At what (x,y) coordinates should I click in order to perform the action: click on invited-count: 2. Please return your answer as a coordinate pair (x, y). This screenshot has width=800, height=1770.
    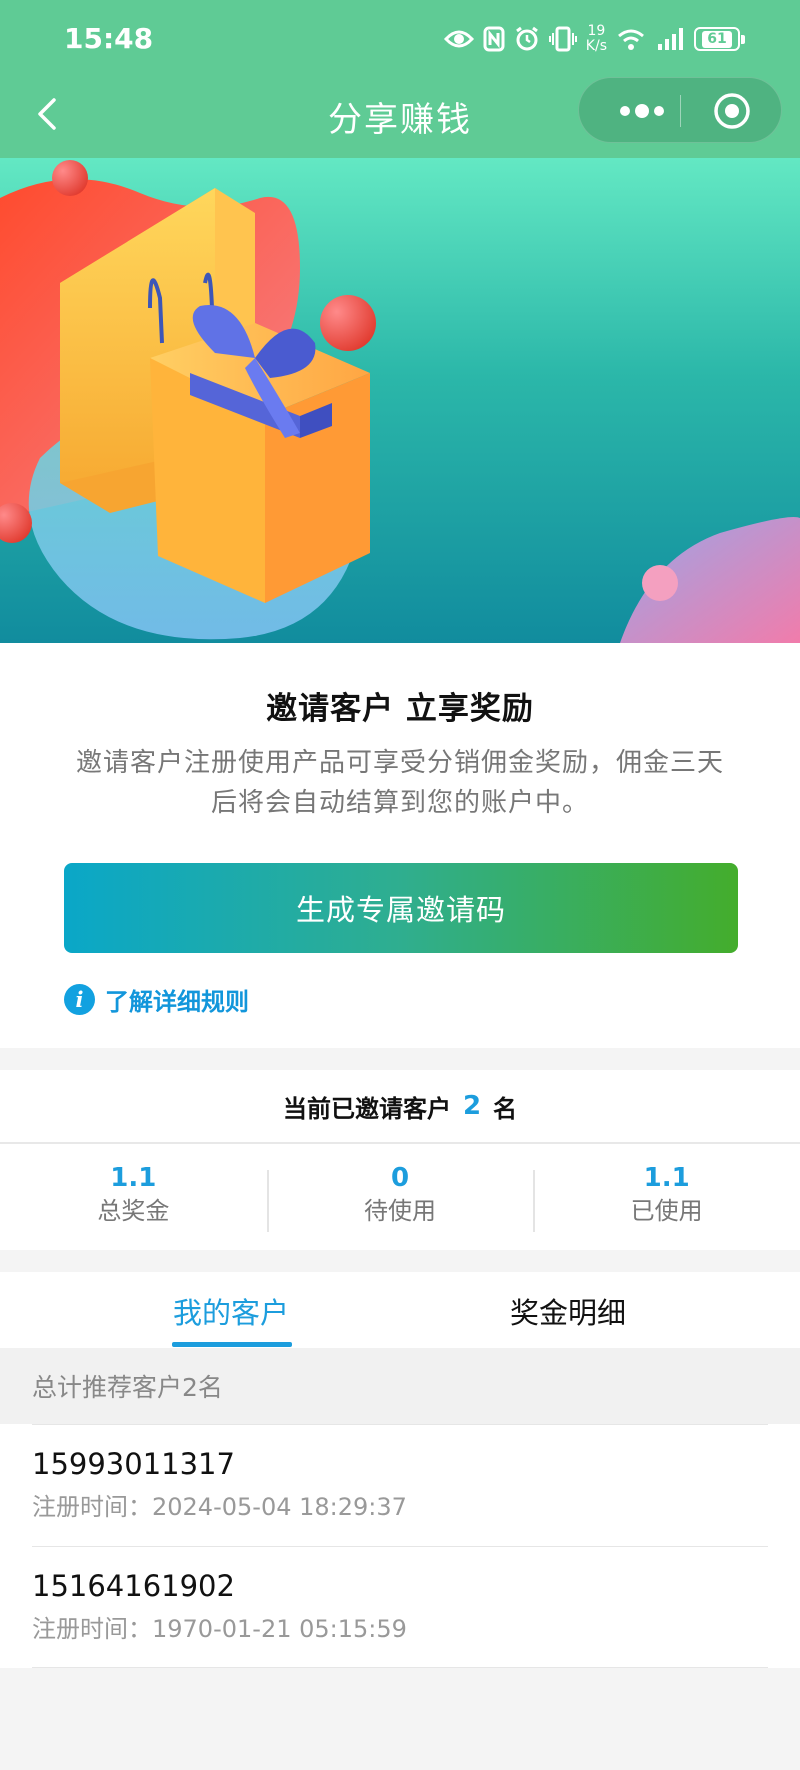
    Looking at the image, I should click on (472, 1106).